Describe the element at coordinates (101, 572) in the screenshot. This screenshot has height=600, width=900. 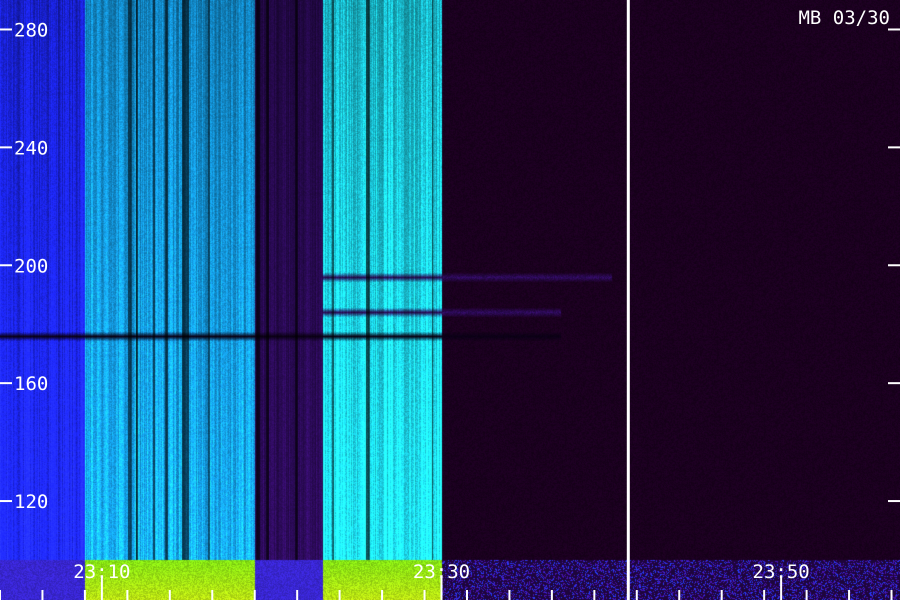
I see `x-tick-label: 23:10` at that location.